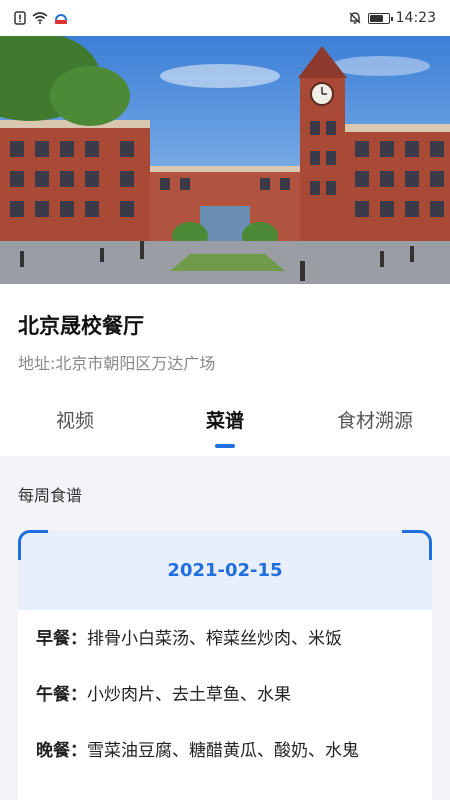  I want to click on status-left, so click(41, 18).